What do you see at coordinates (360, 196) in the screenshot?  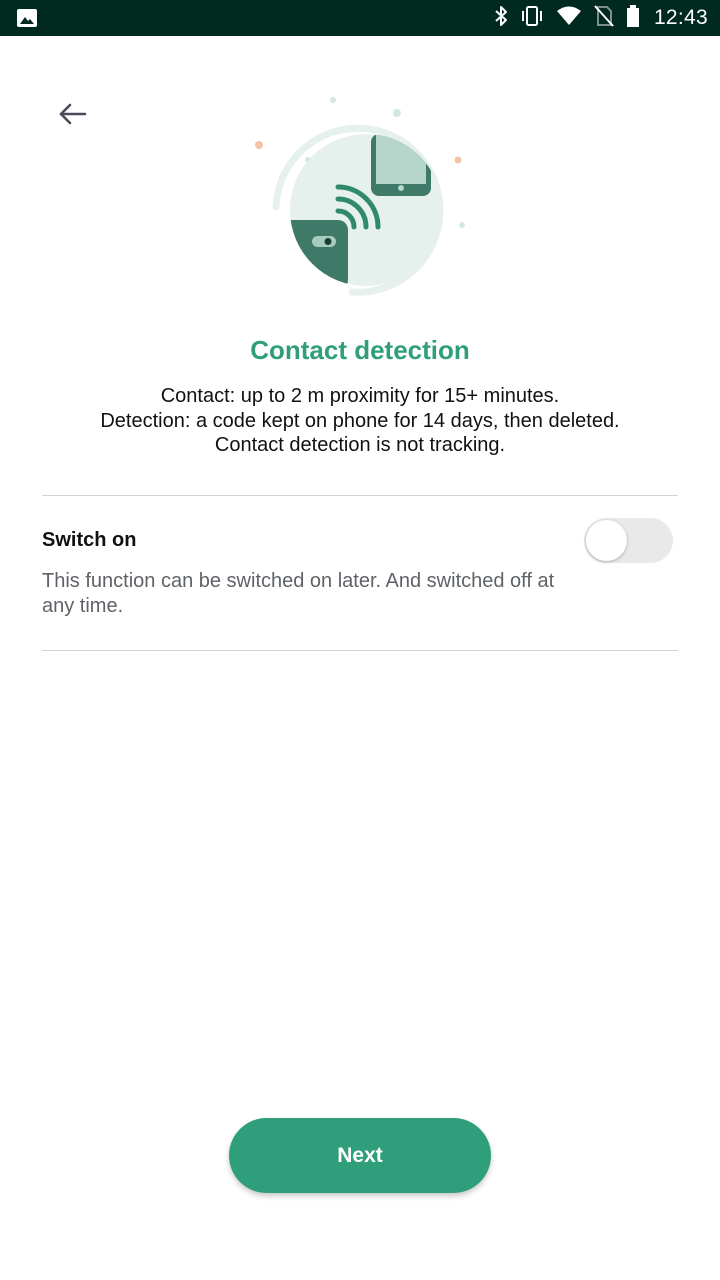 I see `contact-detection-illustration` at bounding box center [360, 196].